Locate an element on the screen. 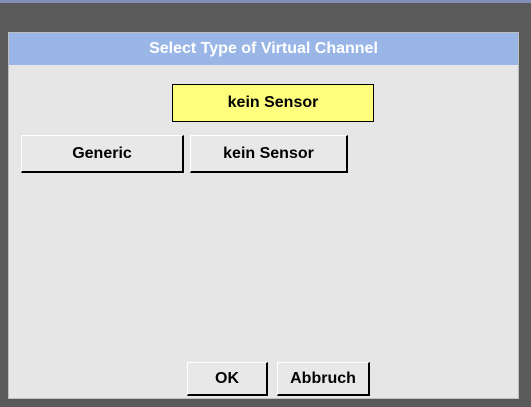  current-sensor-display: kein Sensor is located at coordinates (273, 103).